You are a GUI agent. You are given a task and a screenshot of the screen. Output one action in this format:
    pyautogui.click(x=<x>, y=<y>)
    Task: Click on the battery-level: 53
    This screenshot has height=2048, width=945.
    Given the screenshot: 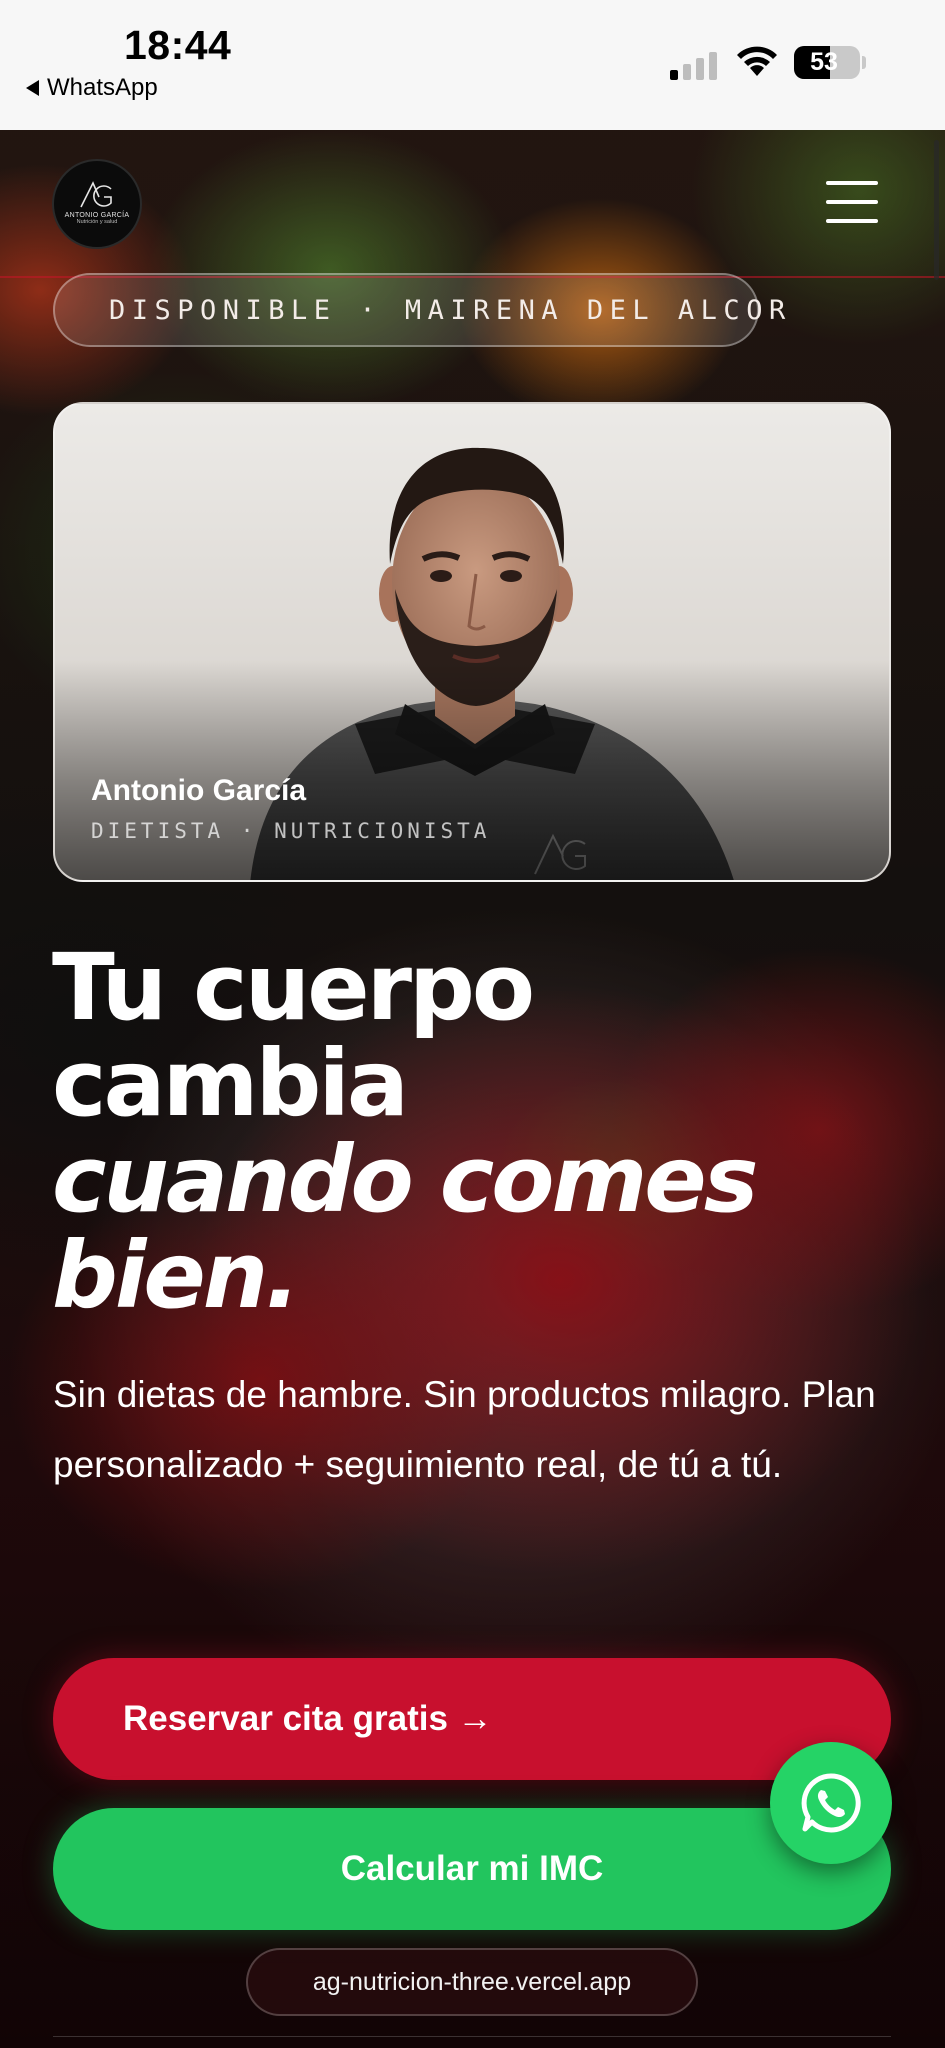 What is the action you would take?
    pyautogui.click(x=824, y=62)
    